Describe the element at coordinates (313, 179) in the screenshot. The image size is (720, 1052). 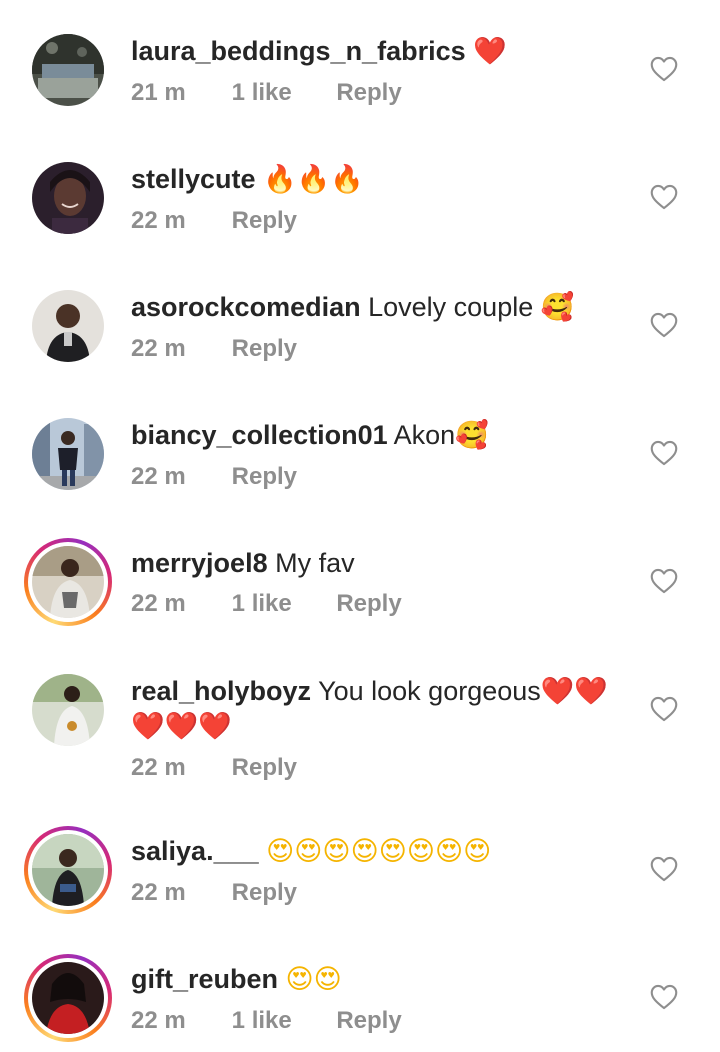
I see `comment-emoji: 🔥🔥🔥` at that location.